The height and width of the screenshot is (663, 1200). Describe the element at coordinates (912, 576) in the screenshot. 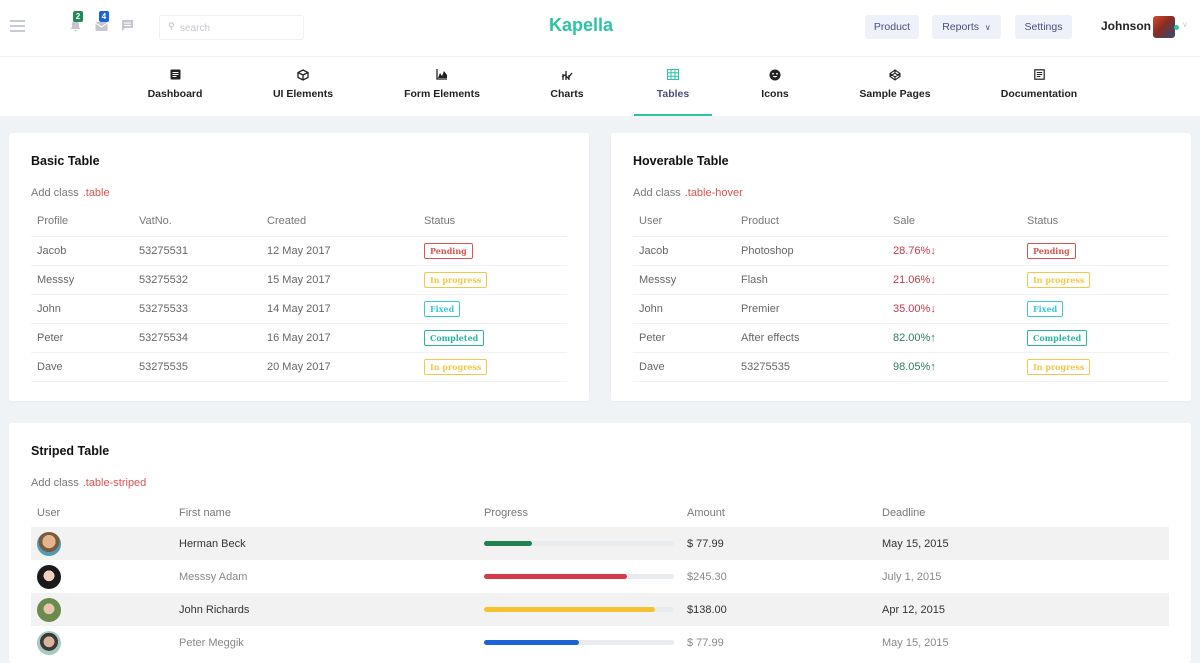

I see `deadline-cell: July 1, 2015` at that location.